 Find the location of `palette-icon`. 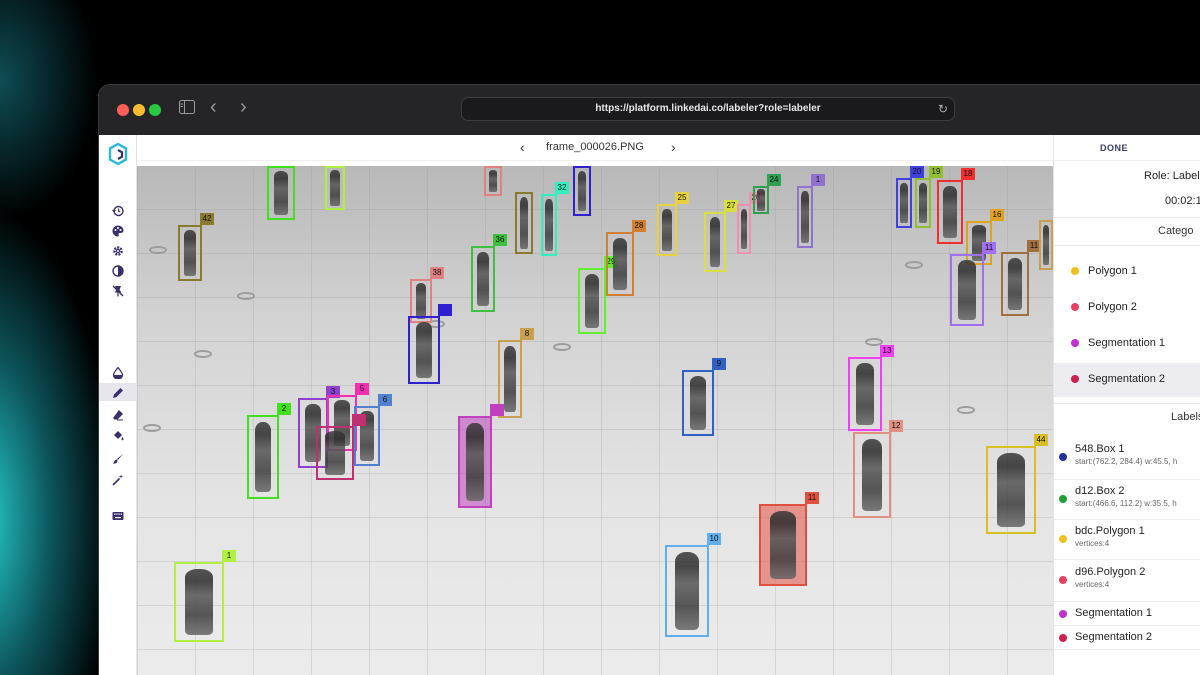

palette-icon is located at coordinates (118, 230).